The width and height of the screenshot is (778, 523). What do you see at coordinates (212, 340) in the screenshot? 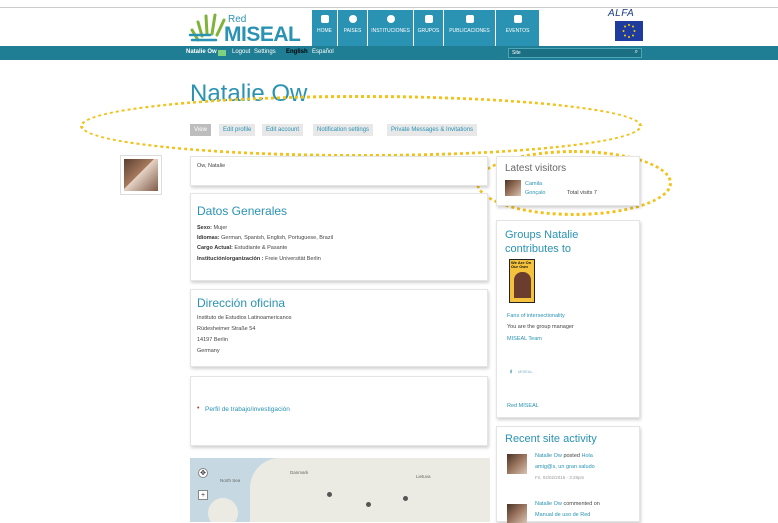
I see `oficina-line-3: 14197 Berlin` at bounding box center [212, 340].